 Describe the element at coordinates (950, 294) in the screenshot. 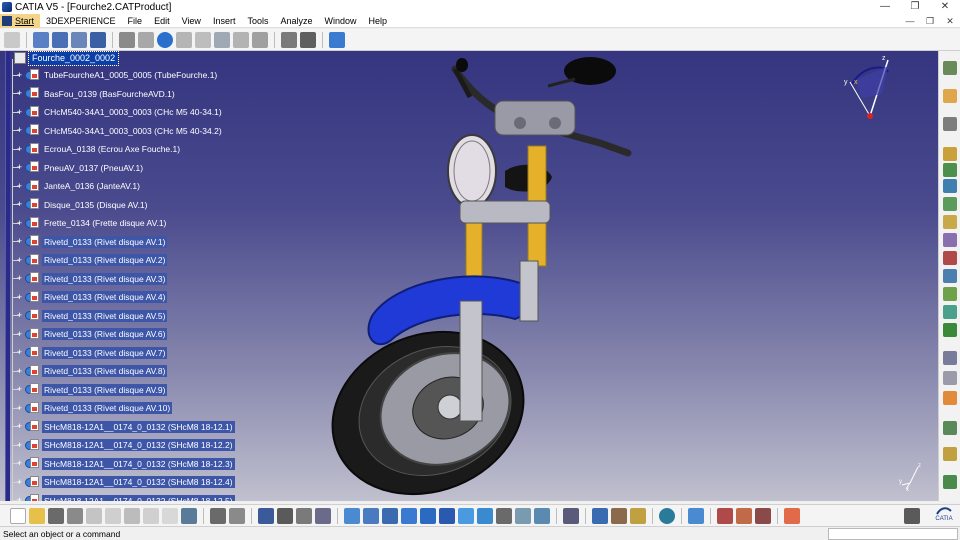

I see `offset-icon` at that location.